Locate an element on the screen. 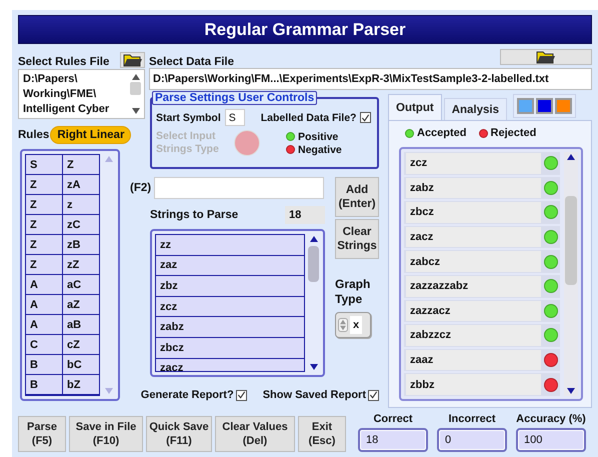 This screenshot has width=598, height=457. checkbox-label: Show Saved Report is located at coordinates (314, 395).